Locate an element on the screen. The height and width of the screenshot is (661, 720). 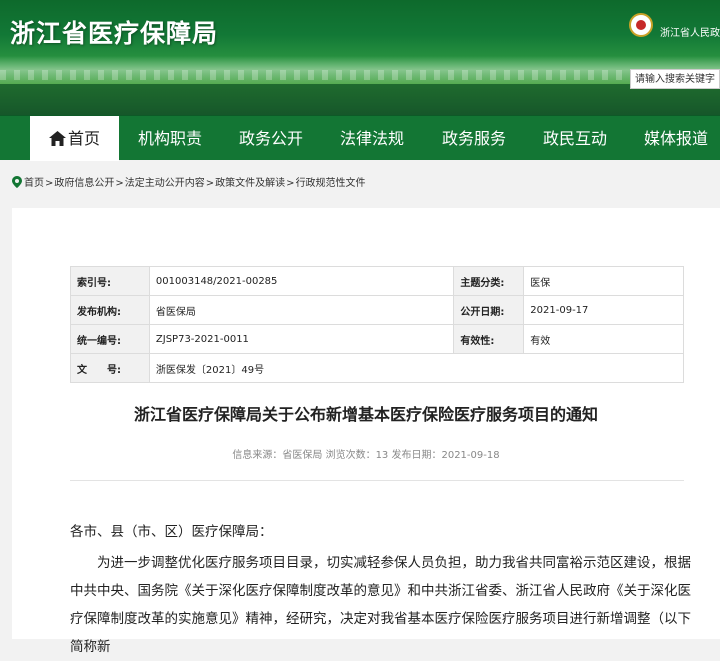
meta-value-validity: 有效 is located at coordinates (603, 339).